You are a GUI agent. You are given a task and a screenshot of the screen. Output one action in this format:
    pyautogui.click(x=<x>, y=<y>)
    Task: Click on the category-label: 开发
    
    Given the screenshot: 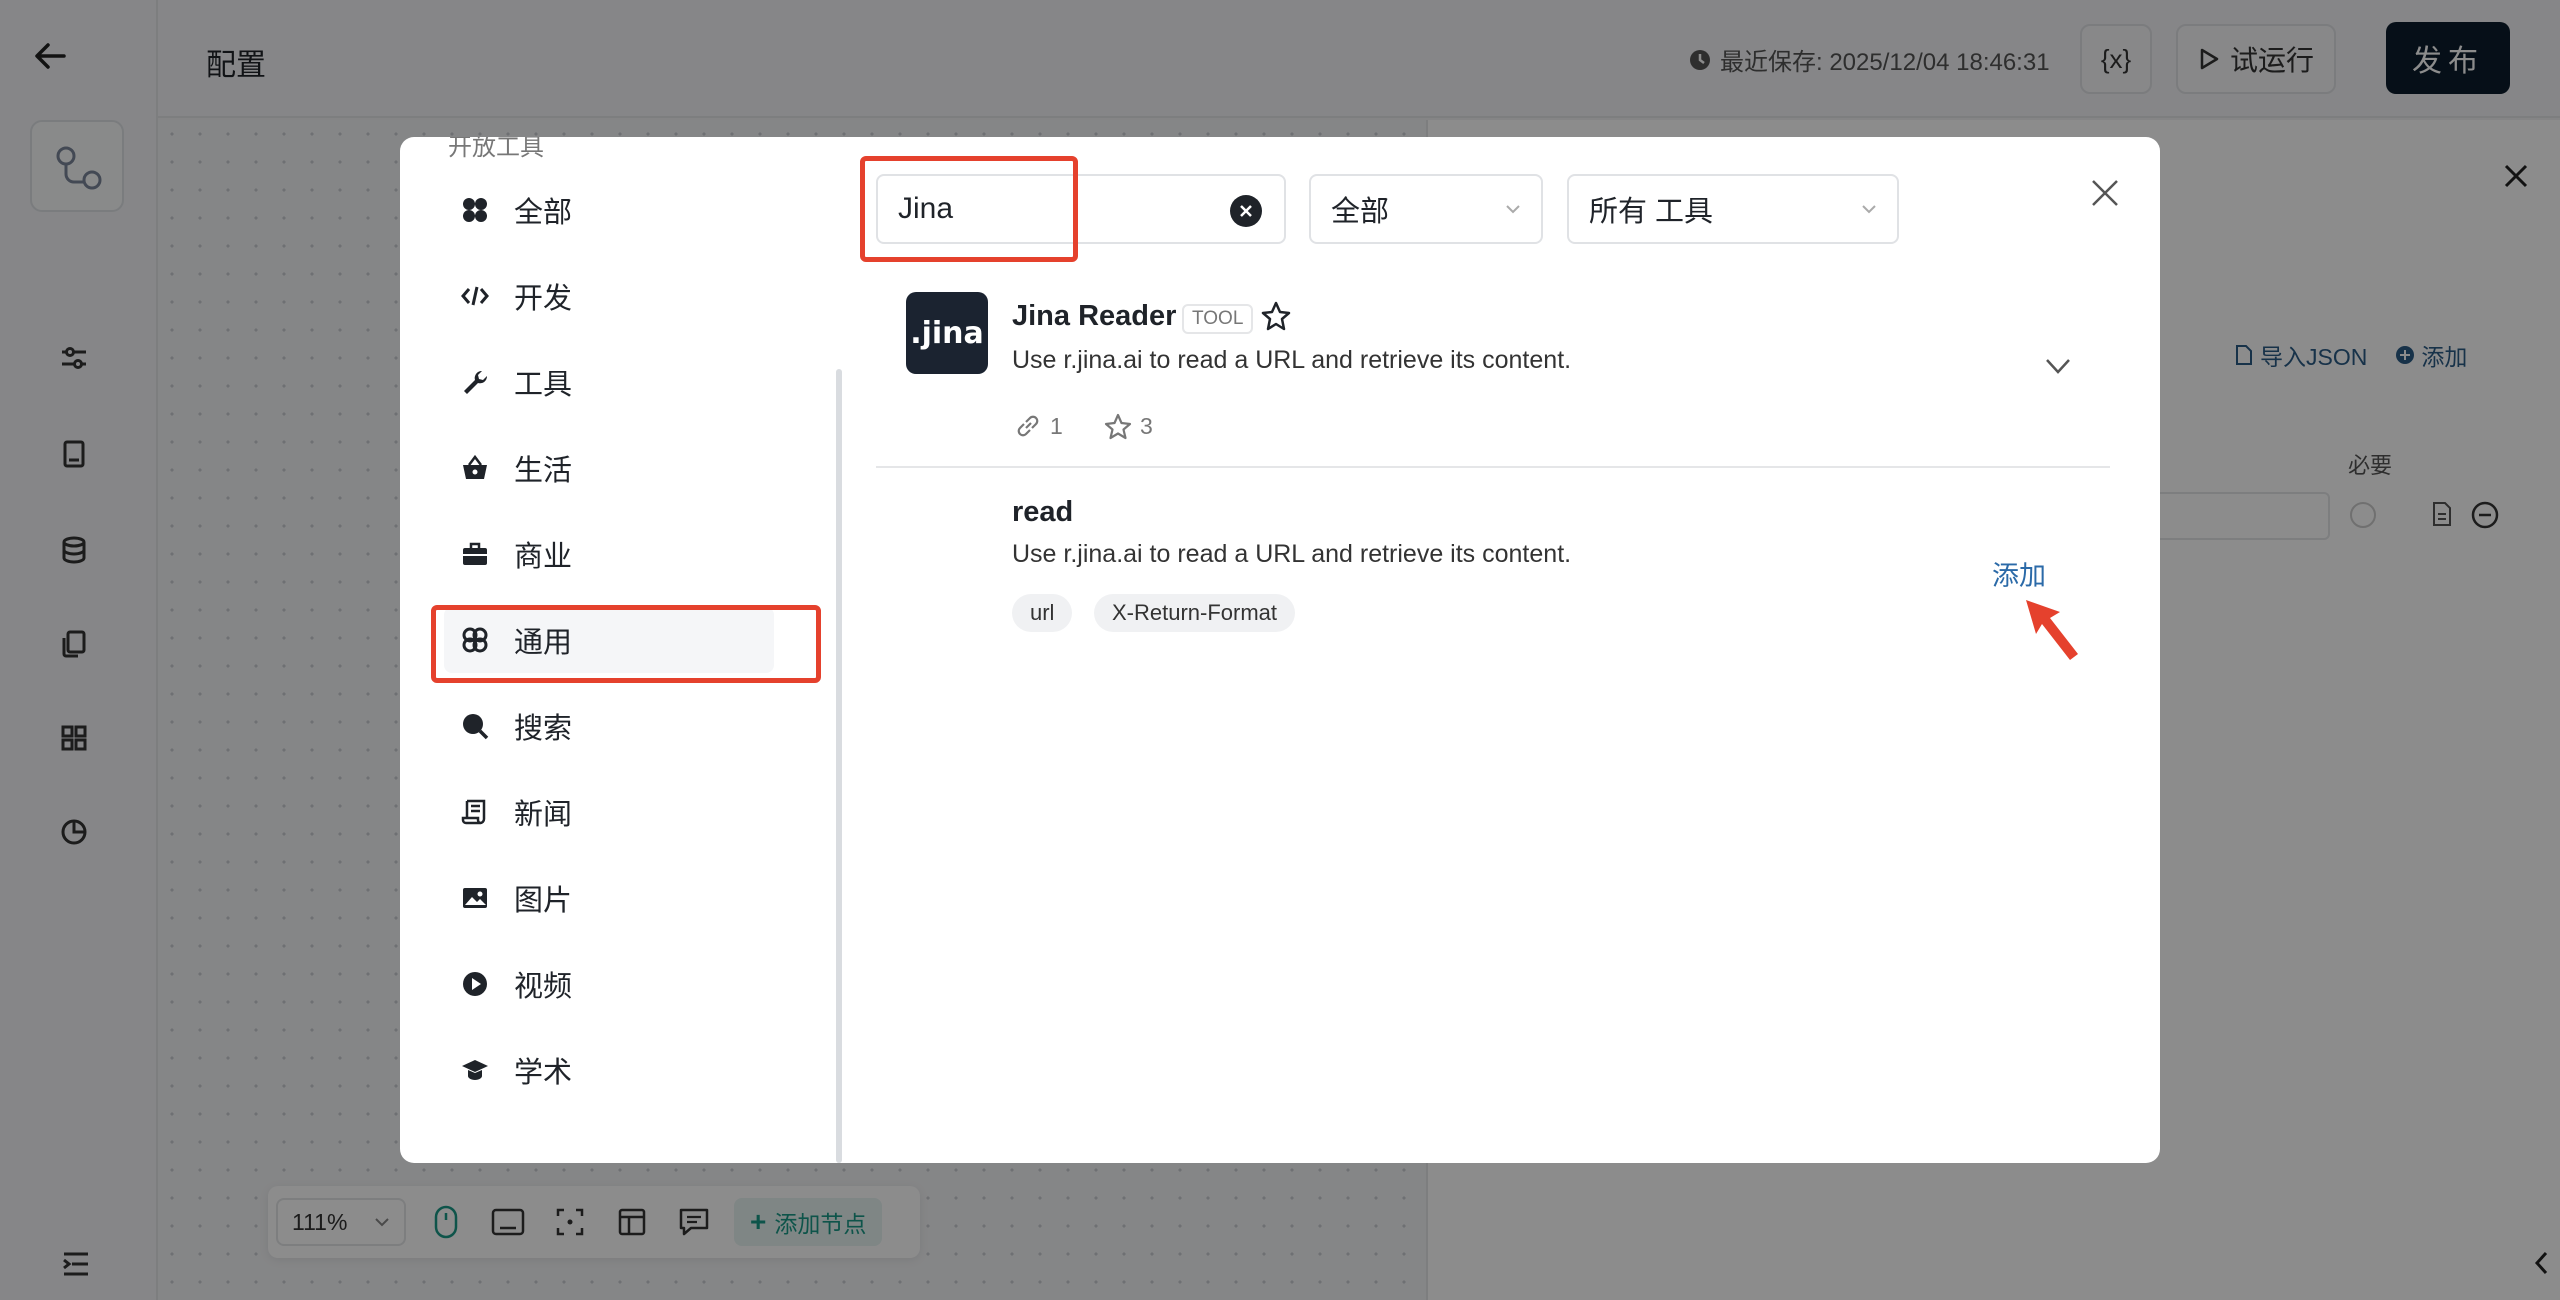 What is the action you would take?
    pyautogui.click(x=543, y=299)
    